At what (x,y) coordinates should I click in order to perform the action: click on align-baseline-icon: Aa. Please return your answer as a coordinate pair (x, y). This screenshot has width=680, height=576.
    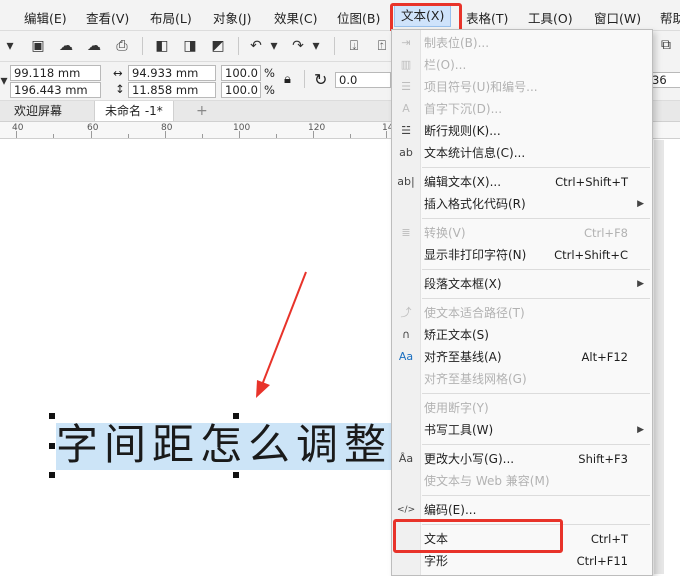
    Looking at the image, I should click on (406, 356).